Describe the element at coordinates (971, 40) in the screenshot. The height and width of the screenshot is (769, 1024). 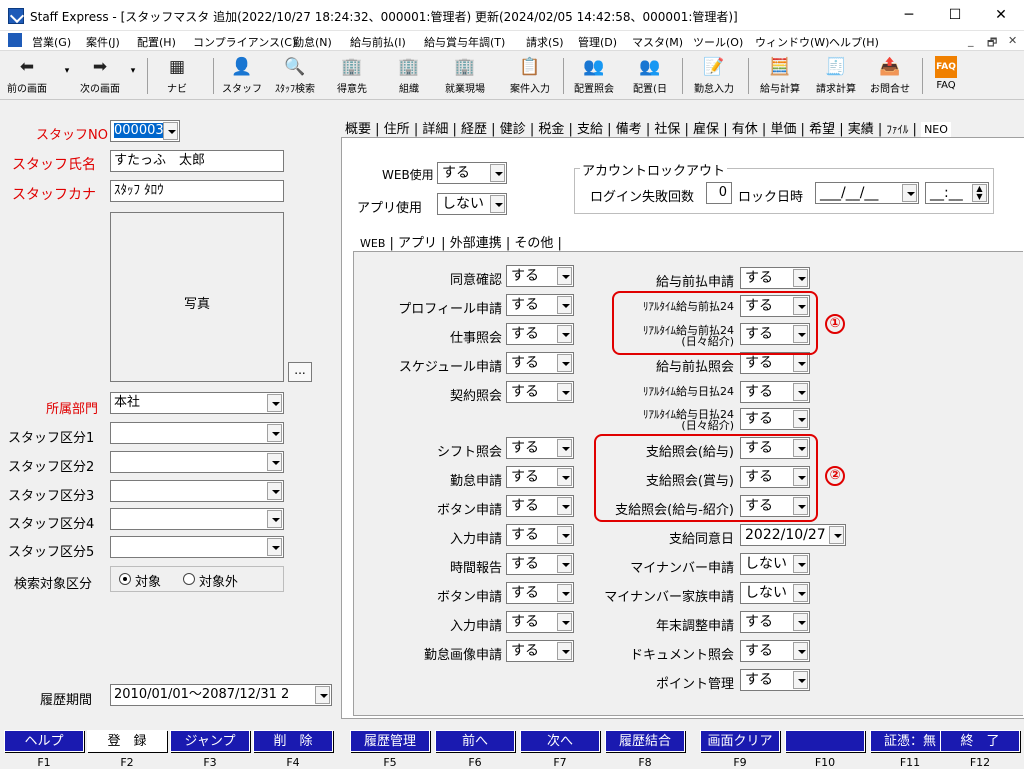
I see `mdi-minimize-button: _` at that location.